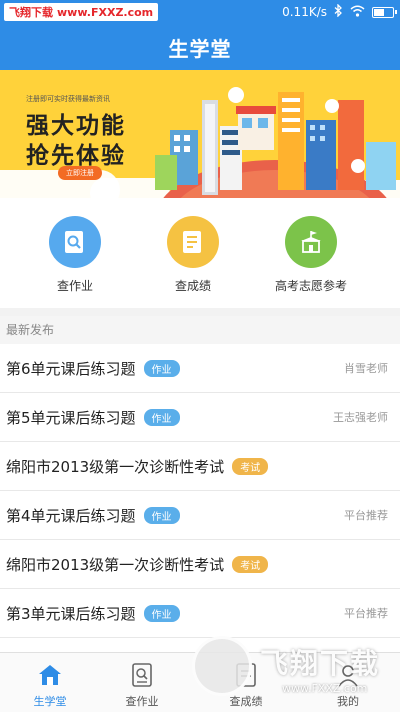  What do you see at coordinates (76, 156) in the screenshot?
I see `banner-headline-2: 抢先体验` at bounding box center [76, 156].